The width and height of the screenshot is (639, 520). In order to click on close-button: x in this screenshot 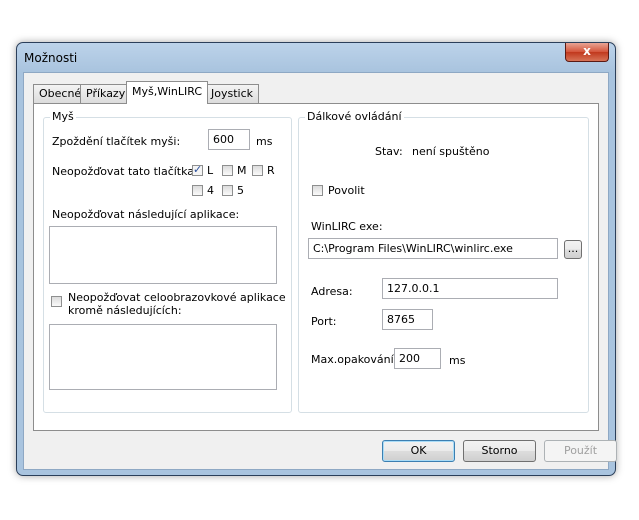, I will do `click(587, 52)`.